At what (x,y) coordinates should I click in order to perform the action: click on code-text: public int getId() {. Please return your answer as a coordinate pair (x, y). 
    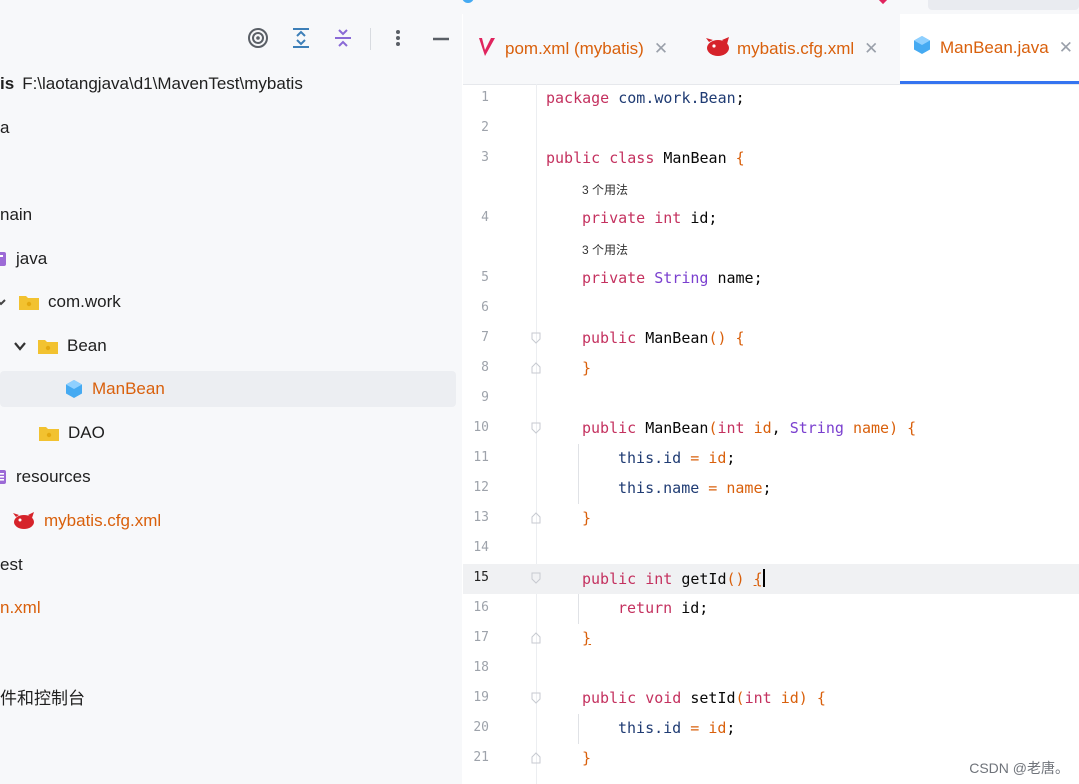
    Looking at the image, I should click on (673, 578).